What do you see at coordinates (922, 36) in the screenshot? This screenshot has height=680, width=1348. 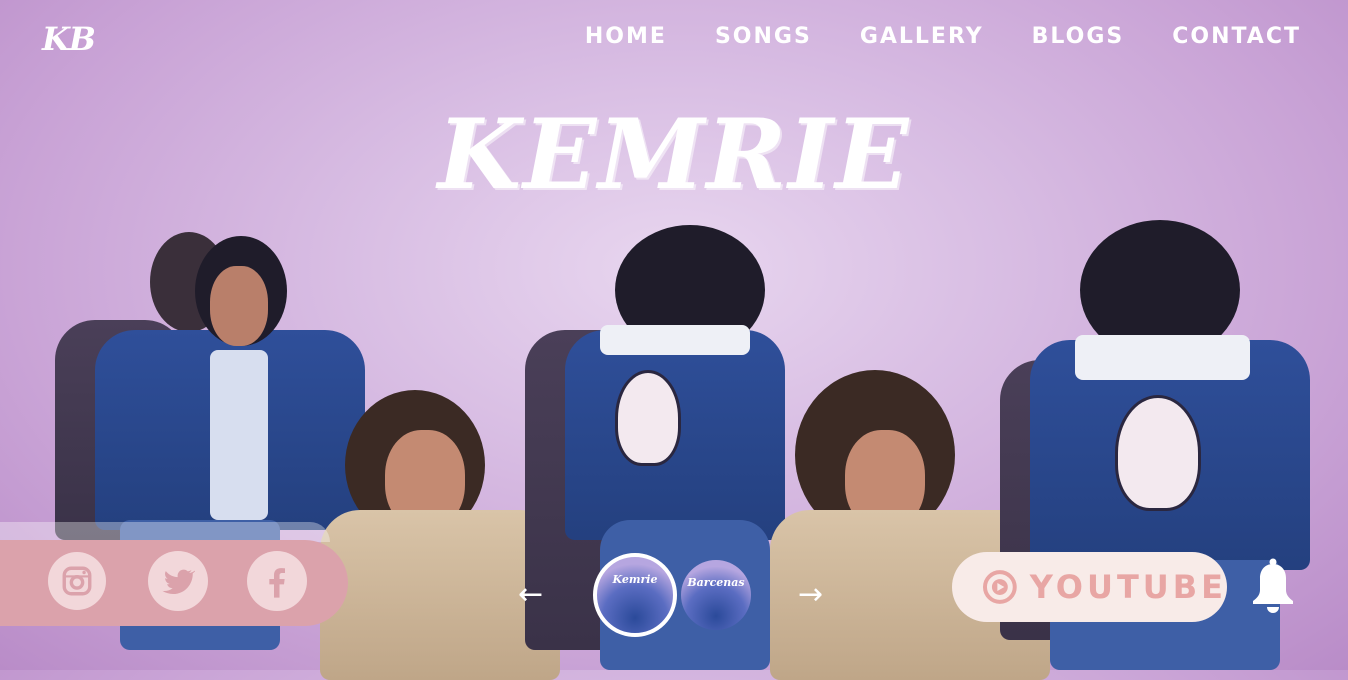 I see `nav-gallery: GALLERY` at bounding box center [922, 36].